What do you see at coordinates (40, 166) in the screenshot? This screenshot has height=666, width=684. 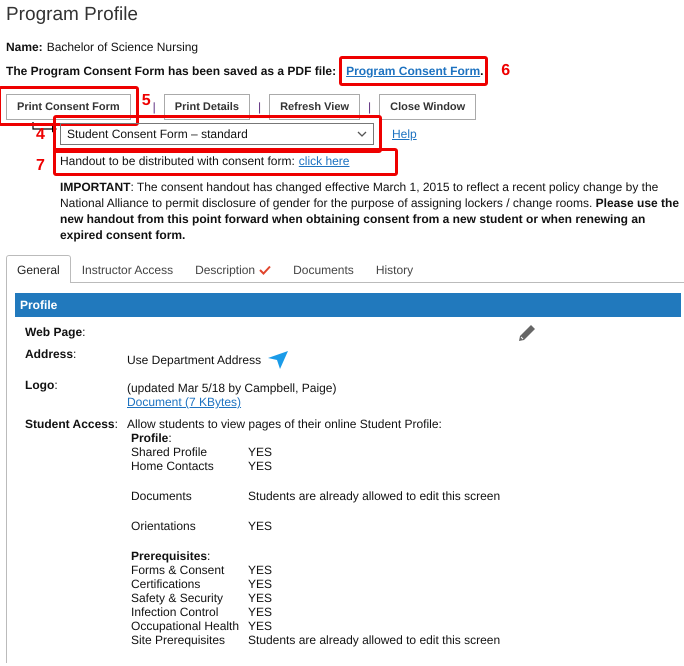 I see `callout-number: 7` at bounding box center [40, 166].